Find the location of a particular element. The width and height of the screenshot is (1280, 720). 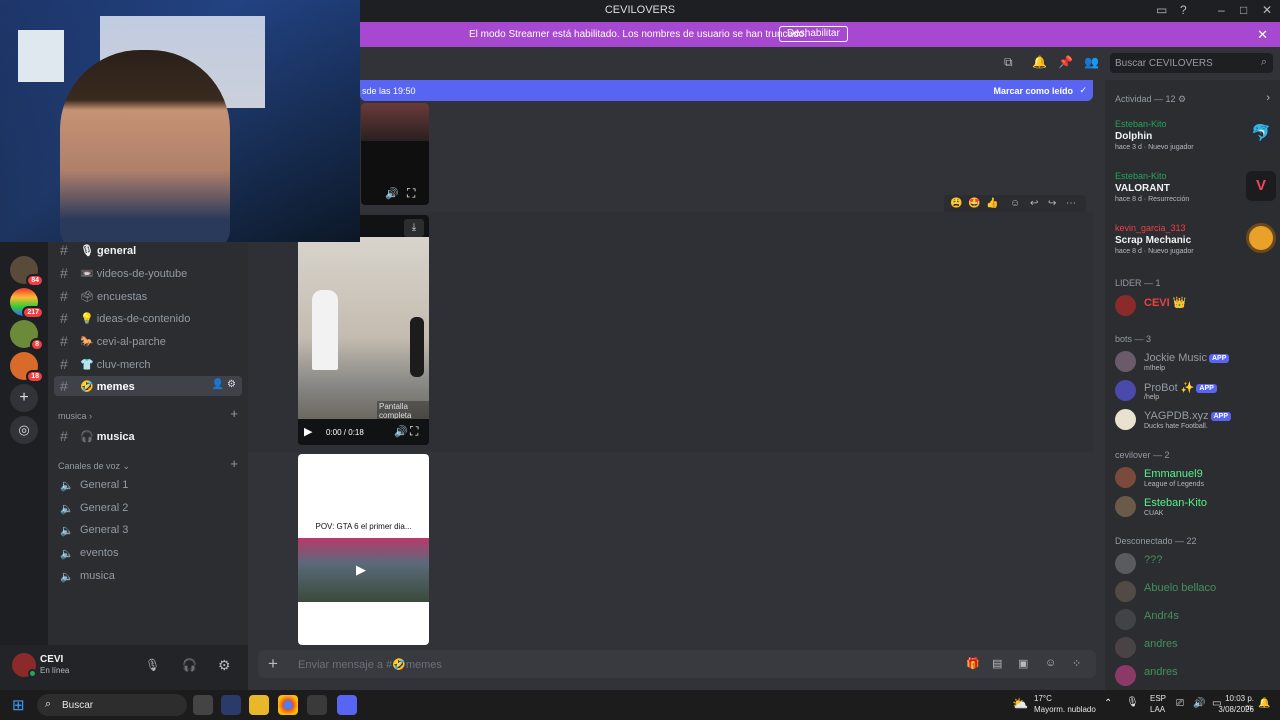

category-voice: Canales de voz ⌄ is located at coordinates (94, 466).